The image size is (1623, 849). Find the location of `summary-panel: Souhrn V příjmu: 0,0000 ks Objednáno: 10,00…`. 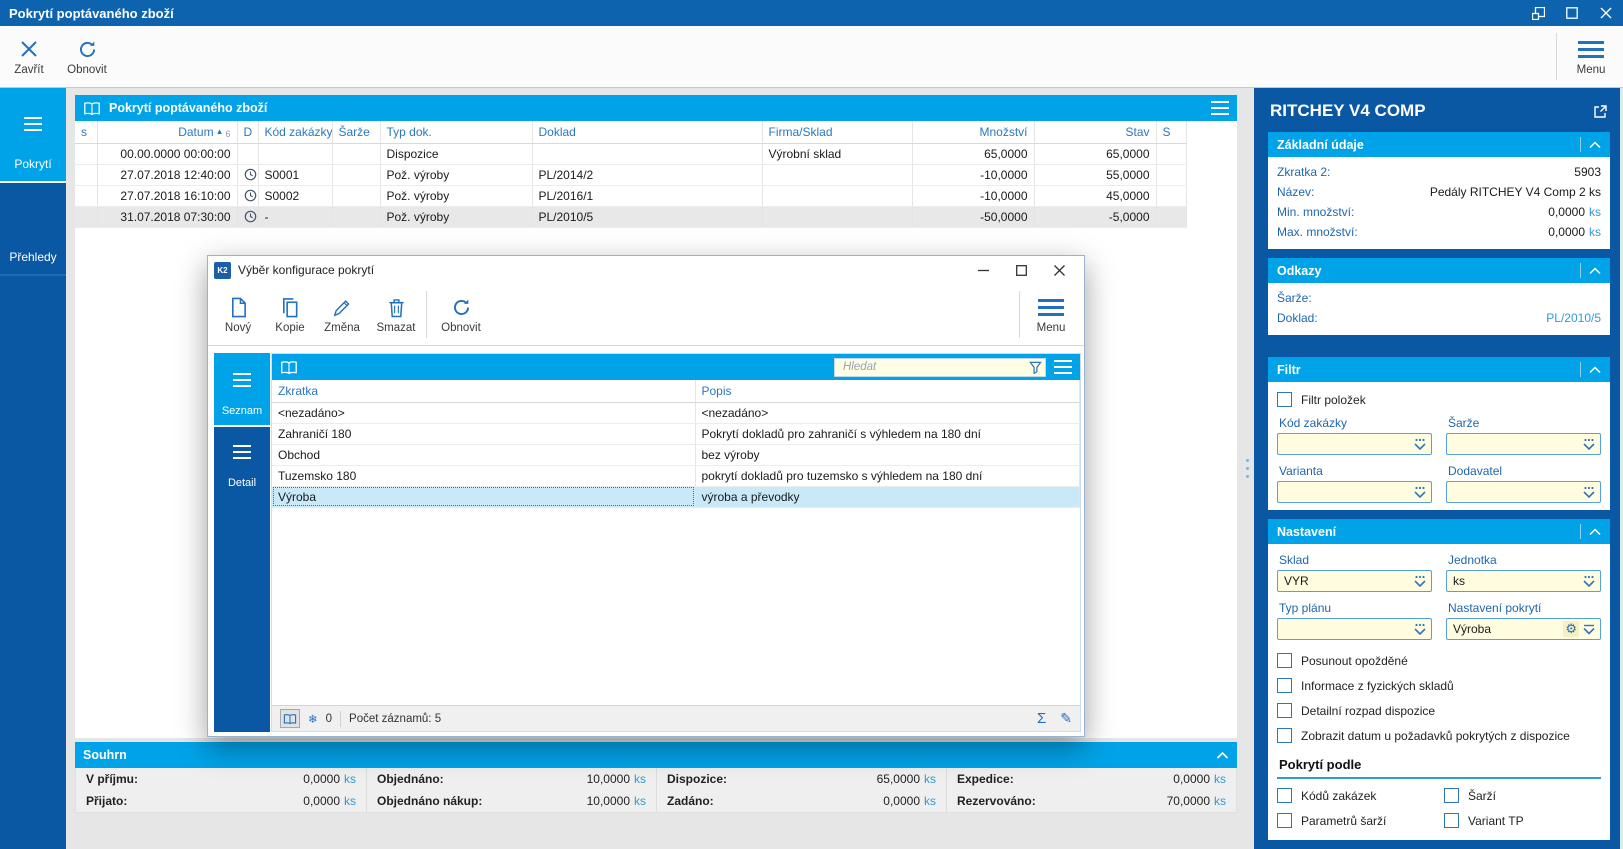

summary-panel: Souhrn V příjmu: 0,0000 ks Objednáno: 10,00… is located at coordinates (656, 777).